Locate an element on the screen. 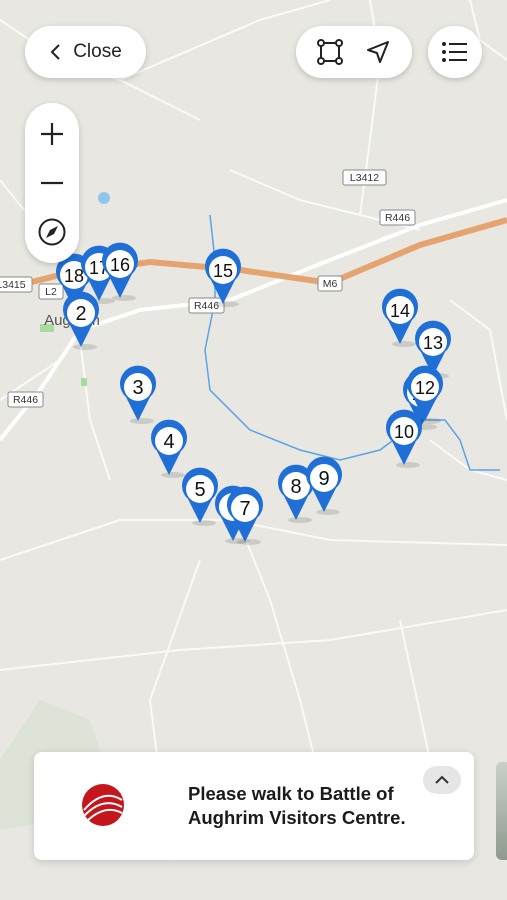 The width and height of the screenshot is (507, 900). next-card-thumbnail is located at coordinates (501, 811).